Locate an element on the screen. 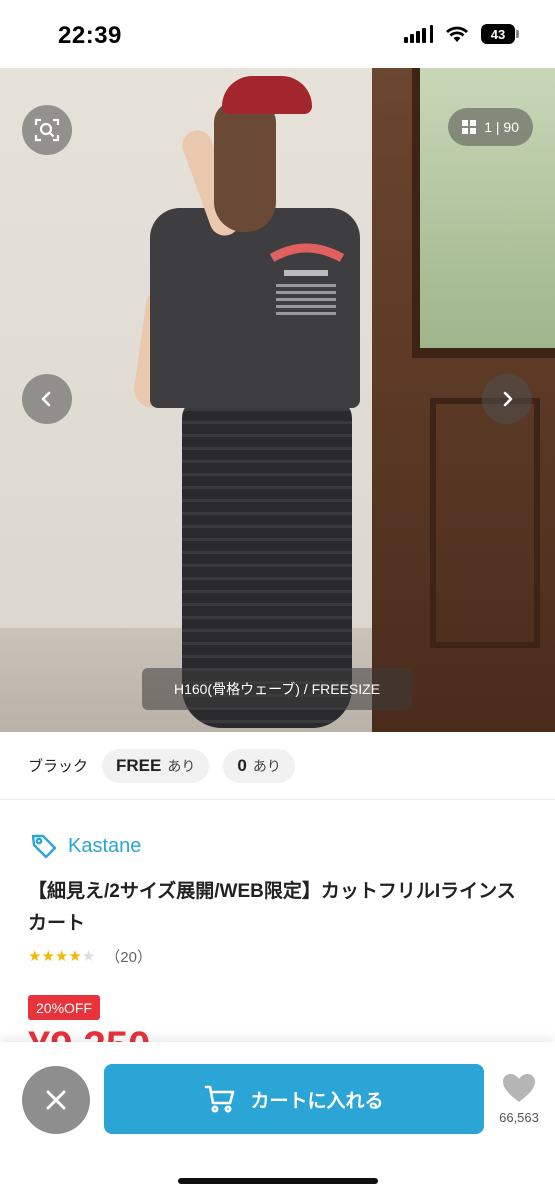 The height and width of the screenshot is (1200, 555). rating: ★★★★★ （20） is located at coordinates (90, 956).